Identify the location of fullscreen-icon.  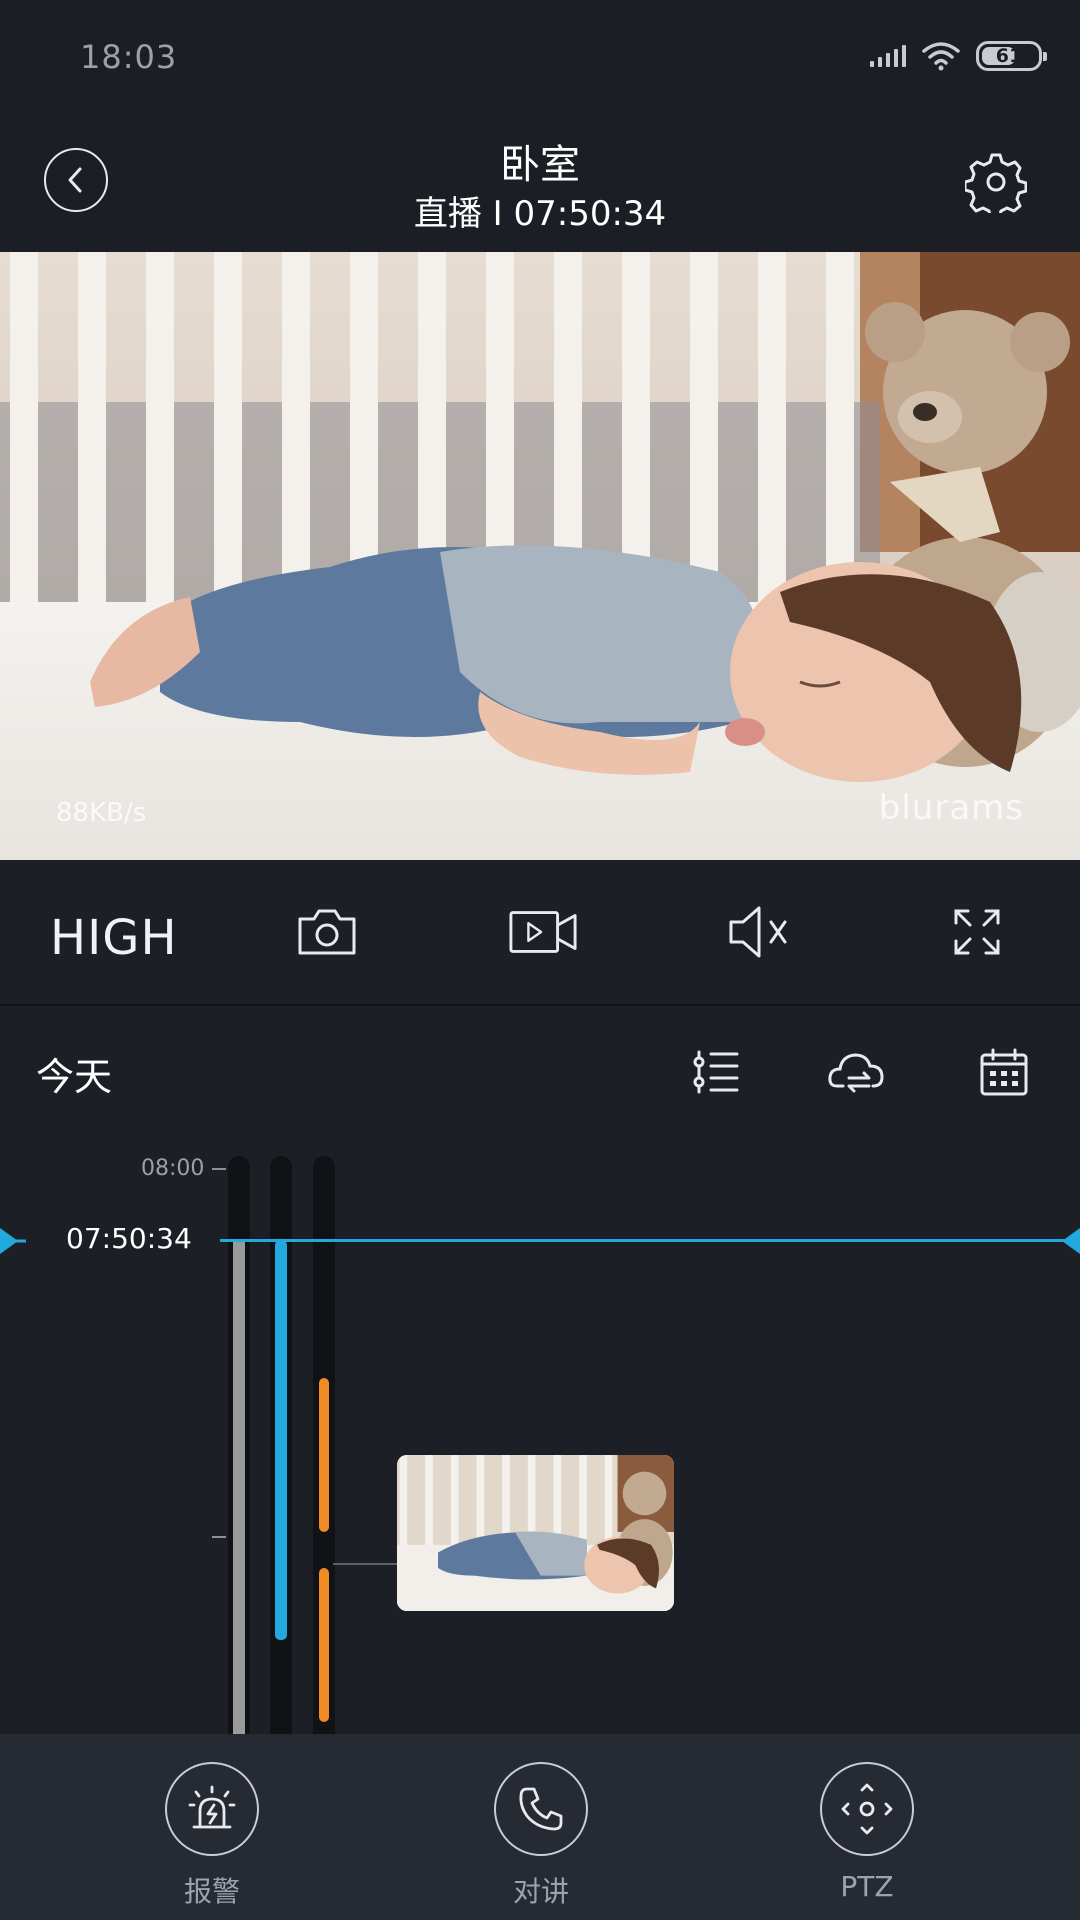
(977, 932).